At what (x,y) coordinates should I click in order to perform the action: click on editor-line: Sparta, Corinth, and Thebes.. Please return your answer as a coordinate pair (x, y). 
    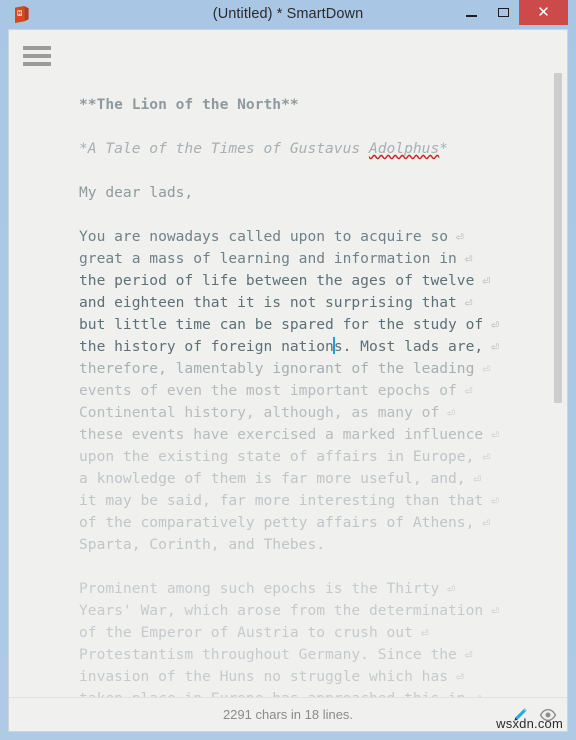
    Looking at the image, I should click on (323, 545).